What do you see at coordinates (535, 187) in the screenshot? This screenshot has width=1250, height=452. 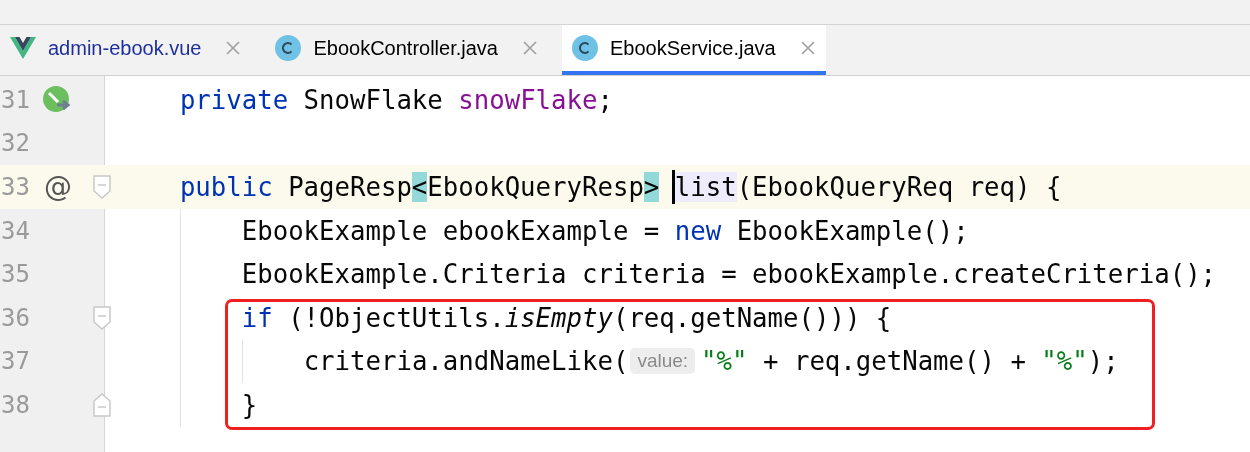 I see `code-token: EbookQueryResp` at bounding box center [535, 187].